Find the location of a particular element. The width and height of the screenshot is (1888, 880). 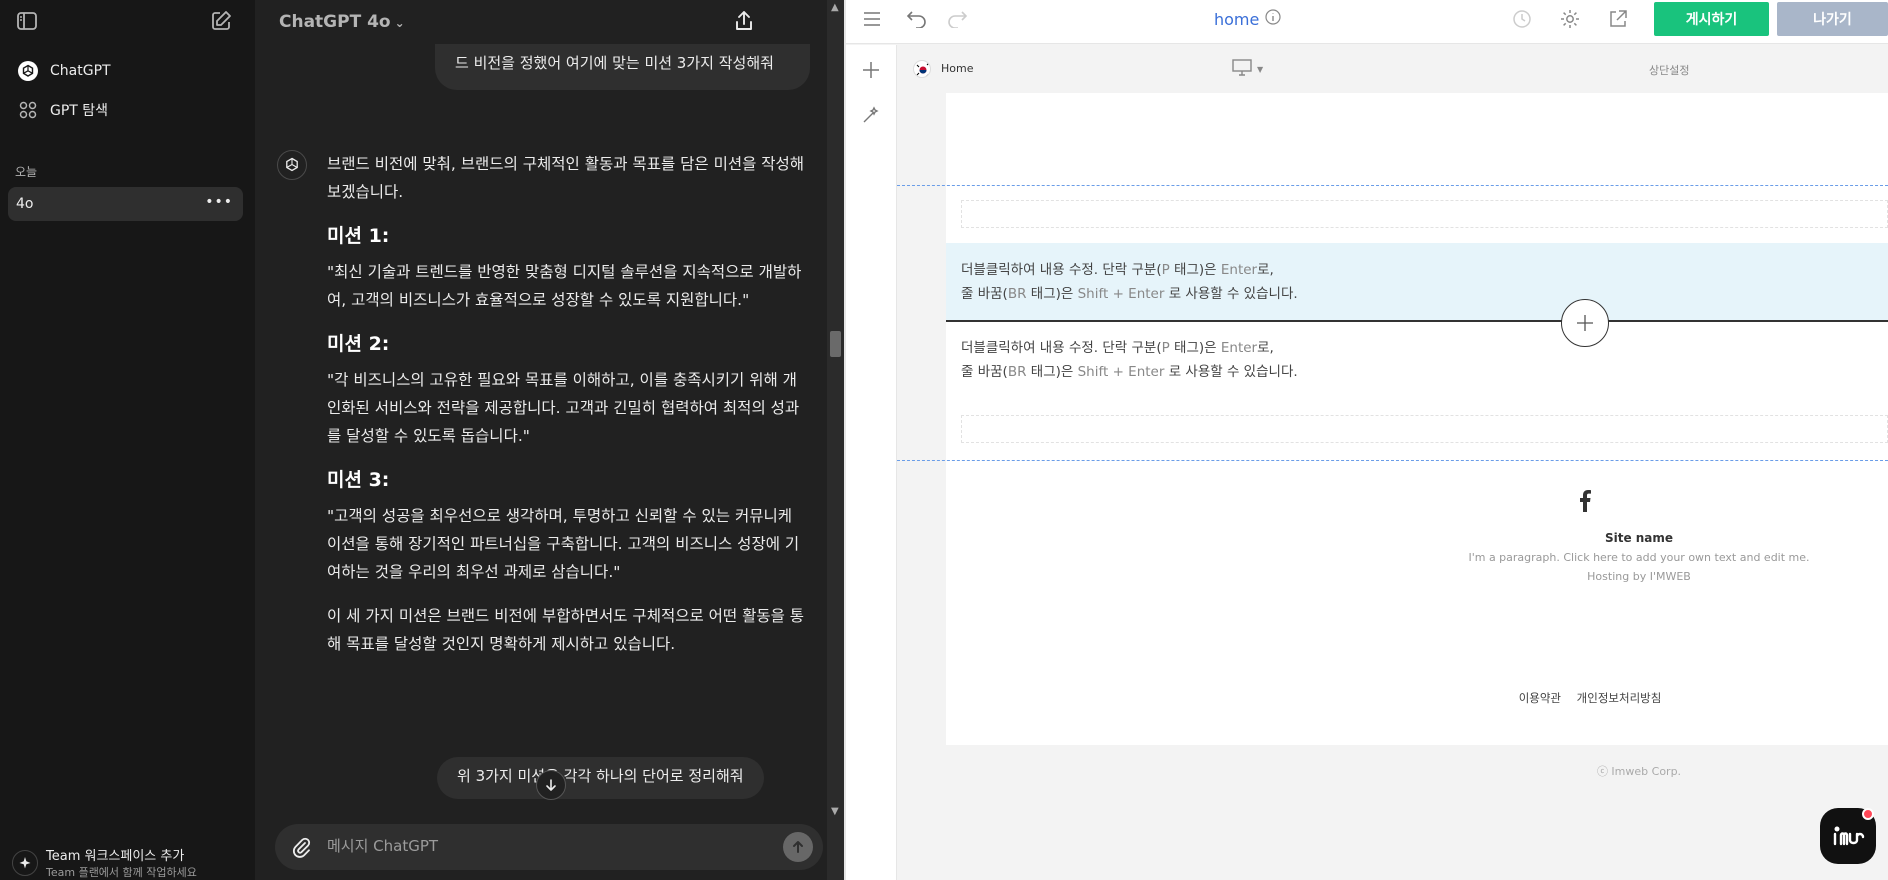

sidebar-chat-item: 4o ••• is located at coordinates (125, 204).